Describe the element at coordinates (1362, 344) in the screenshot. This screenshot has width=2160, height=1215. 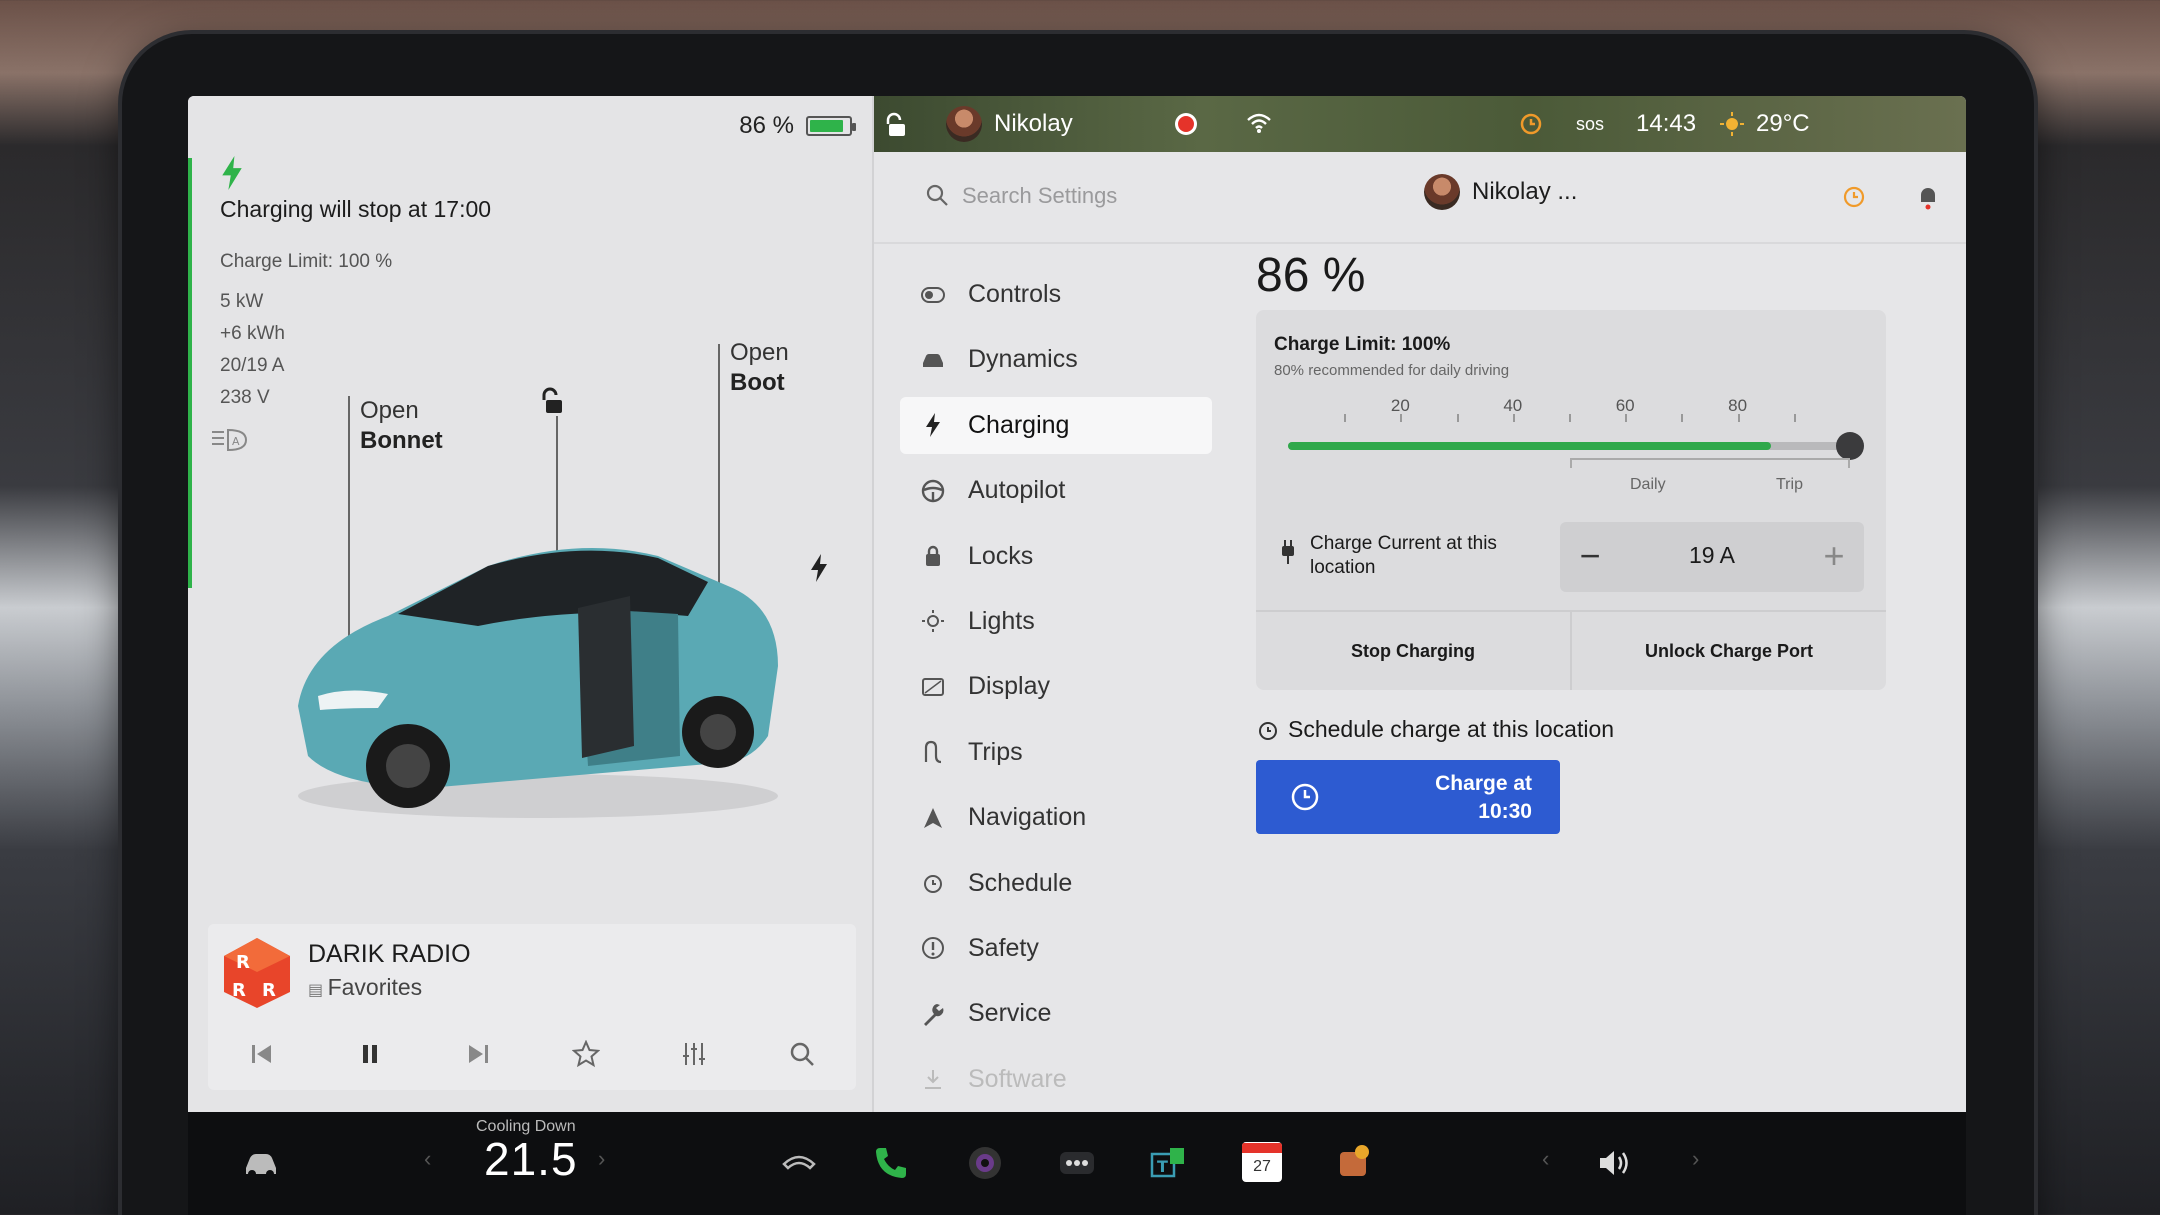
I see `charge-limit-title: Charge Limit: 100%` at that location.